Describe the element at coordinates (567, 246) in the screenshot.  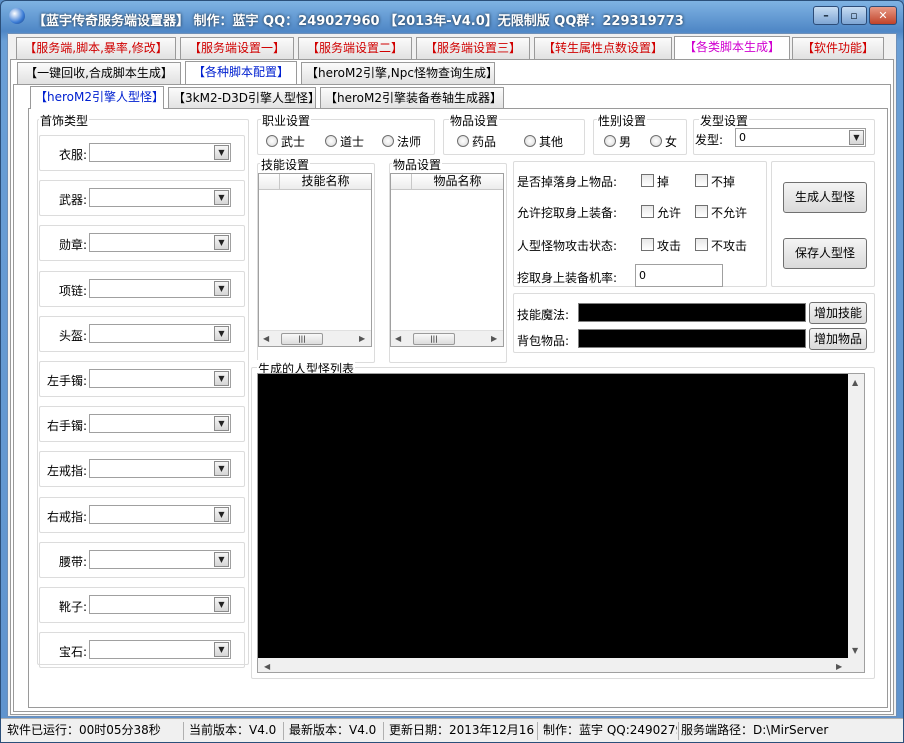
I see `attack-label: 人型怪物攻击状态:` at that location.